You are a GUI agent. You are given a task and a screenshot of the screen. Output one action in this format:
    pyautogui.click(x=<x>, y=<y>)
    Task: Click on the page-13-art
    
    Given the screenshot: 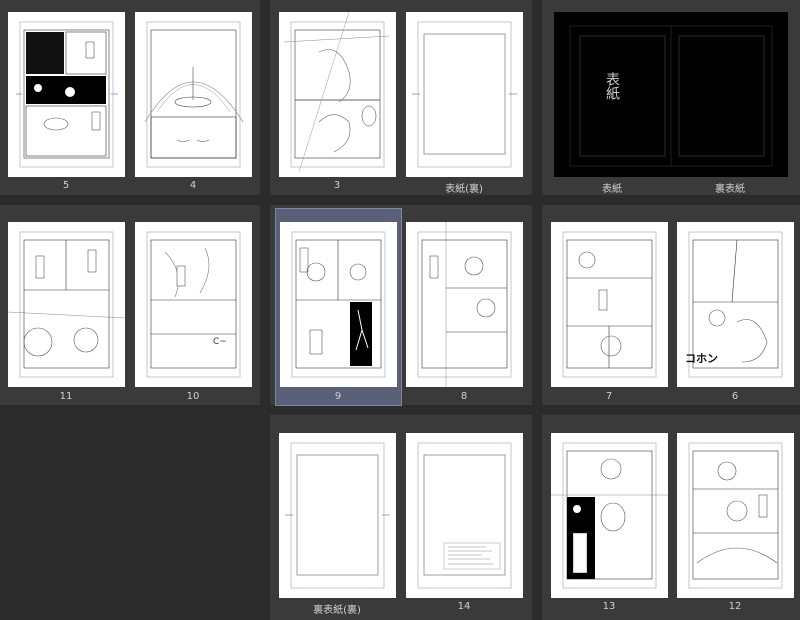 What is the action you would take?
    pyautogui.click(x=609, y=515)
    